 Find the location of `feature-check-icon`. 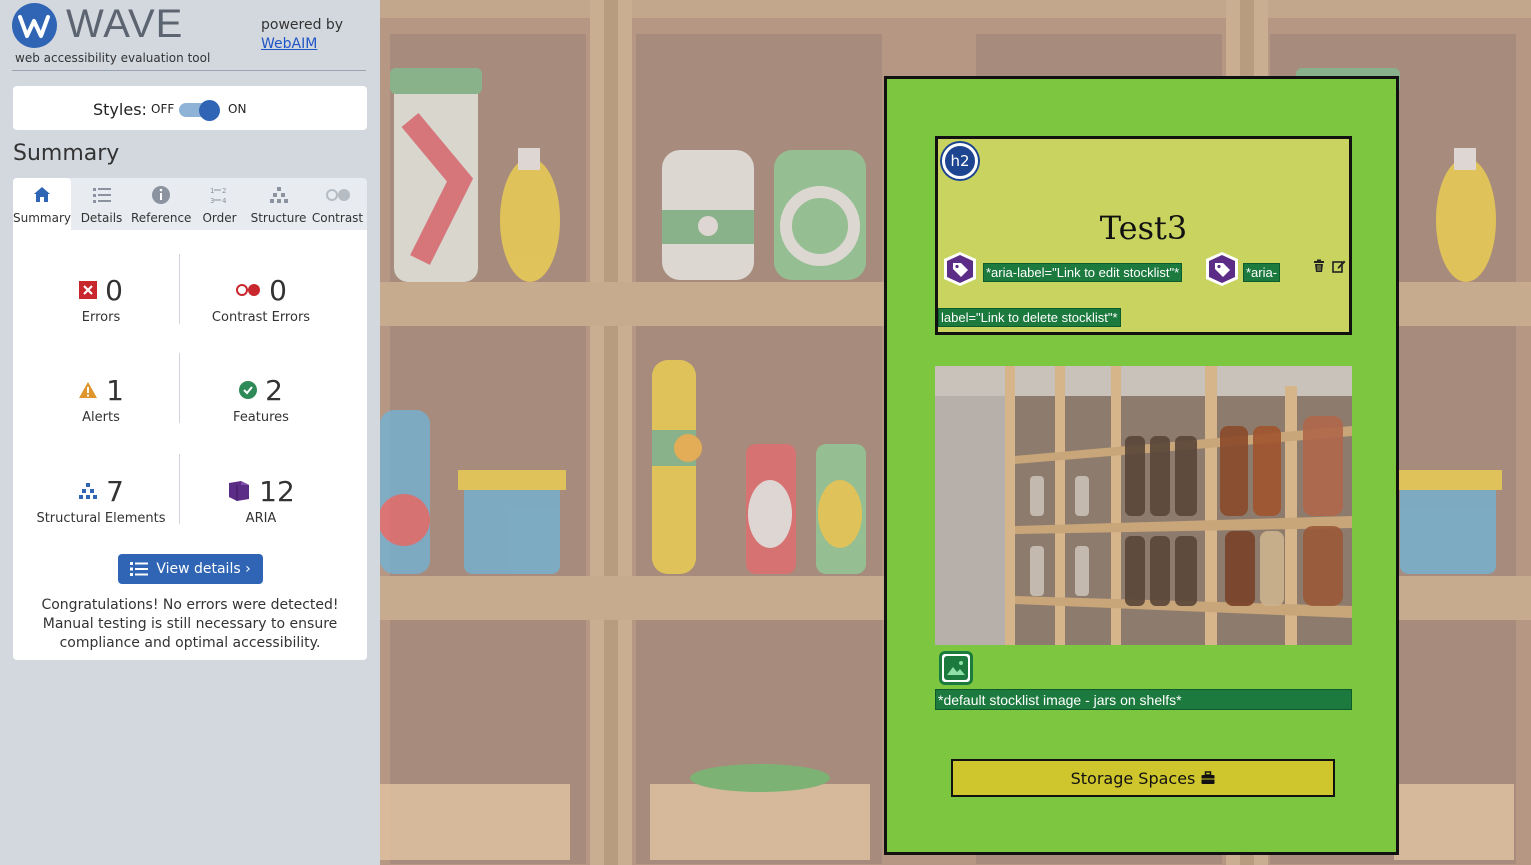

feature-check-icon is located at coordinates (248, 390).